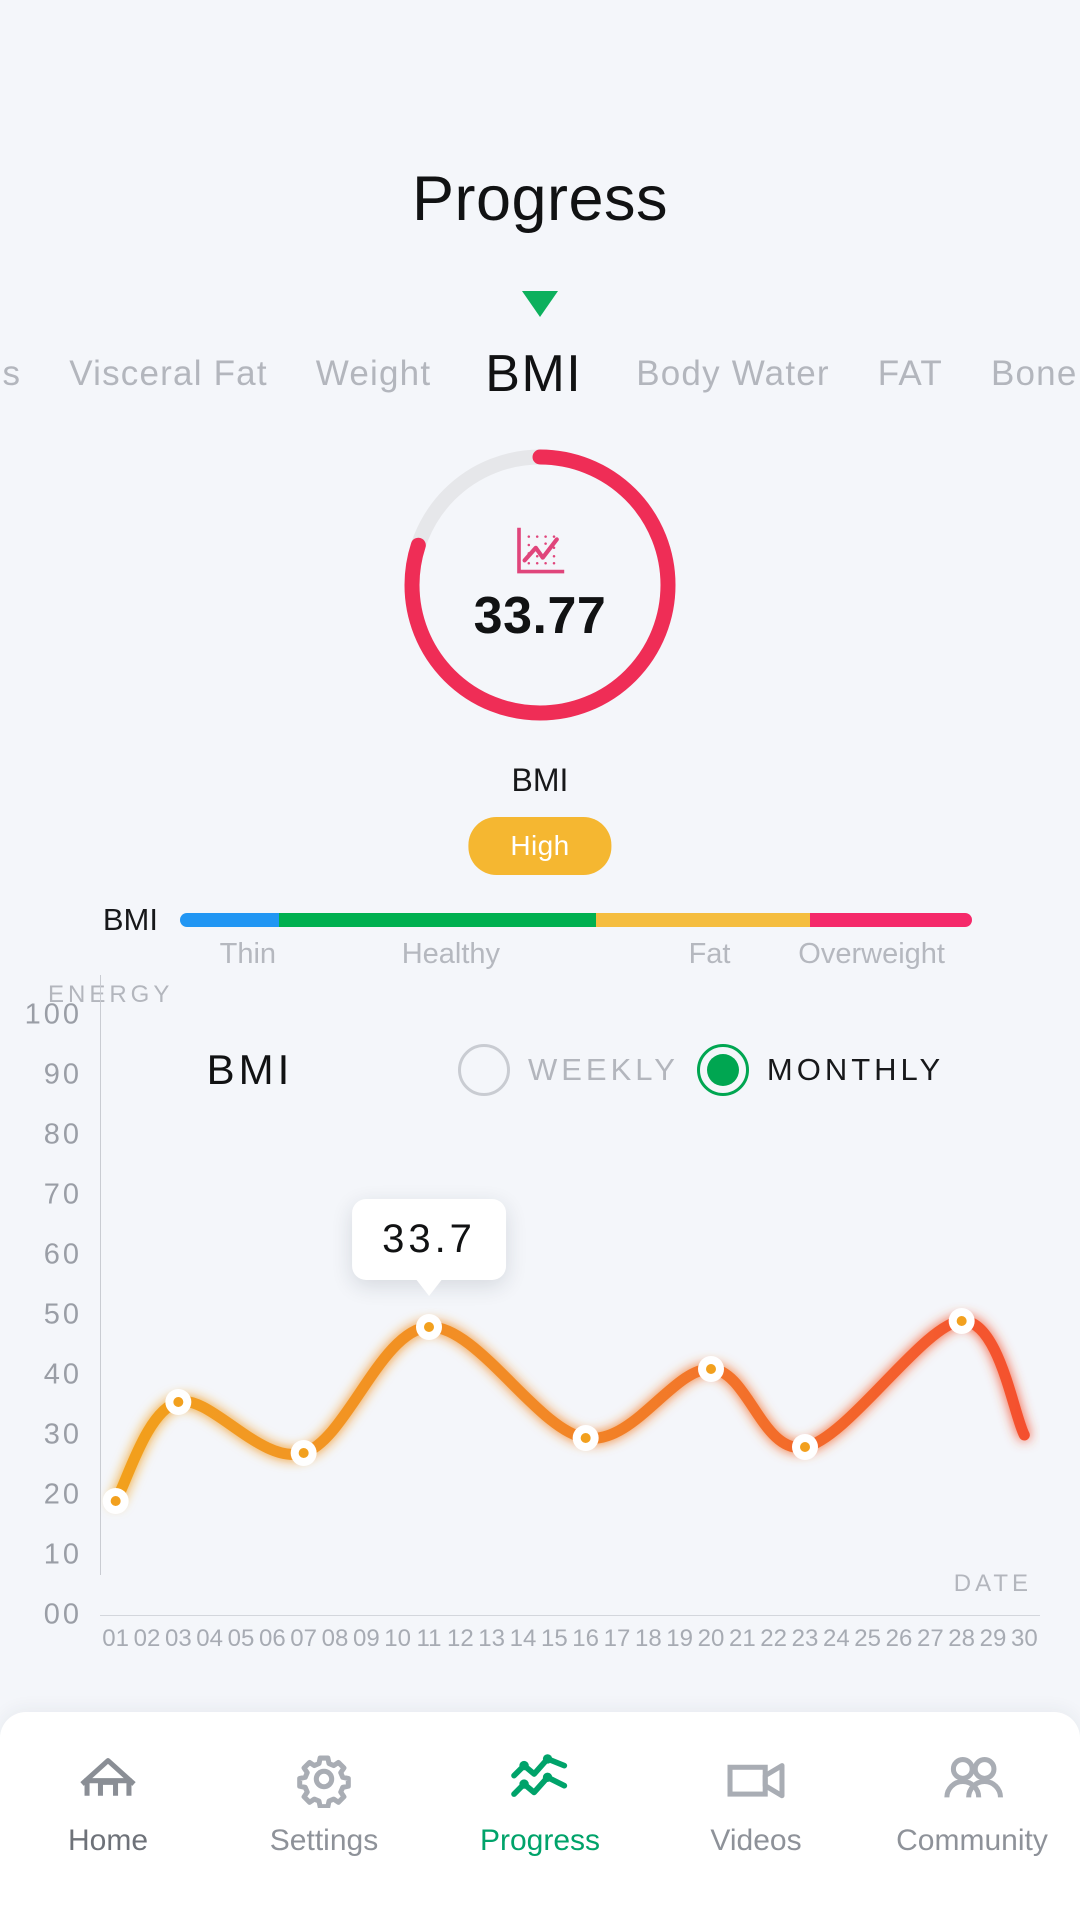 The height and width of the screenshot is (1920, 1080). I want to click on x-tick-17: 17, so click(617, 1638).